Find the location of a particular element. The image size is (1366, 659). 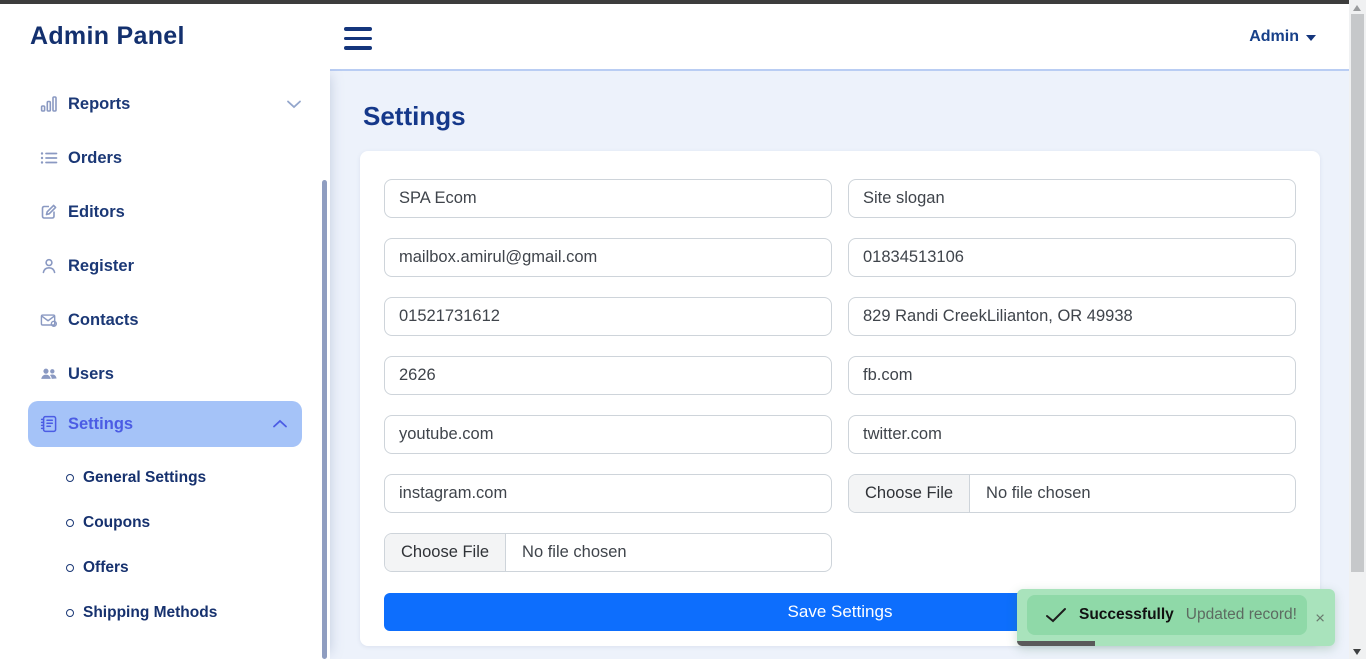

toast-body: Successfully Updated record! is located at coordinates (1167, 615).